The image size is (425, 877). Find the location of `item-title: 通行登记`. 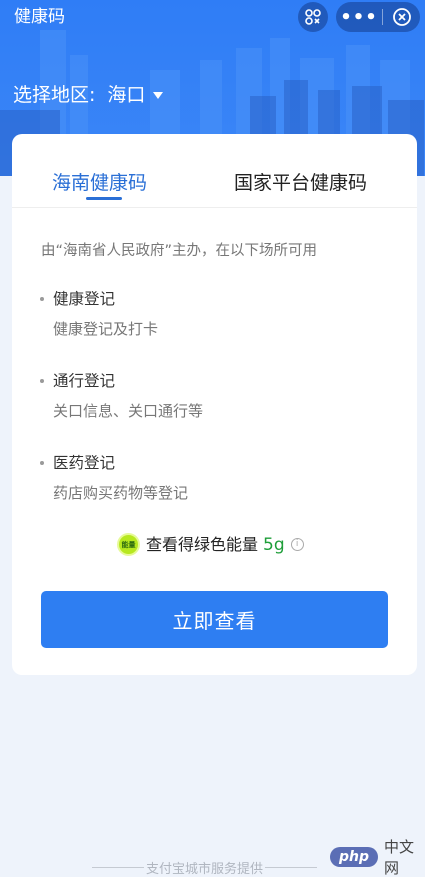

item-title: 通行登记 is located at coordinates (84, 381).